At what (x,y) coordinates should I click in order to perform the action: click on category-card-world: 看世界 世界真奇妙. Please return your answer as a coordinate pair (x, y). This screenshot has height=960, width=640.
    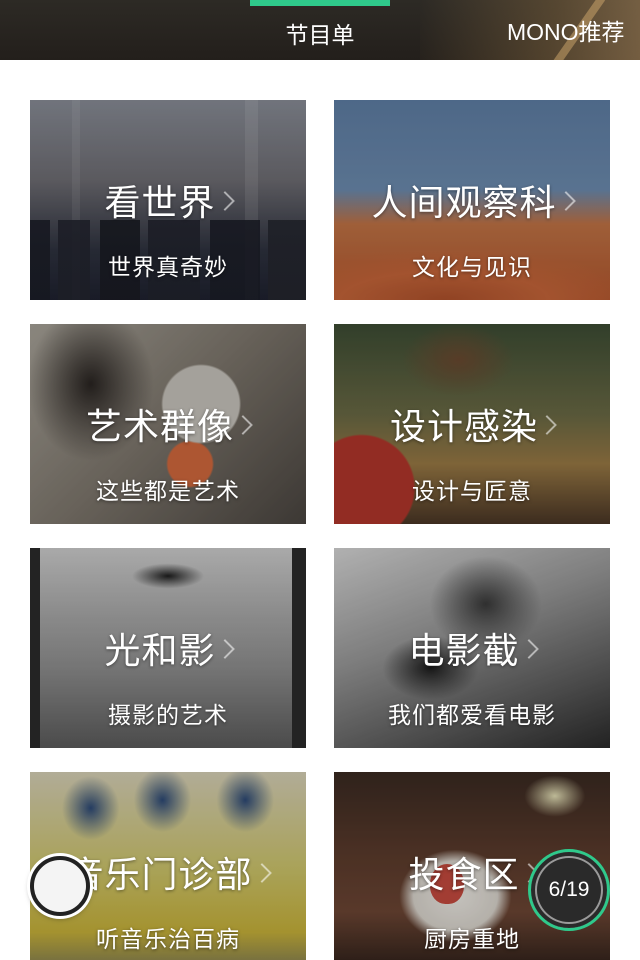
    Looking at the image, I should click on (168, 200).